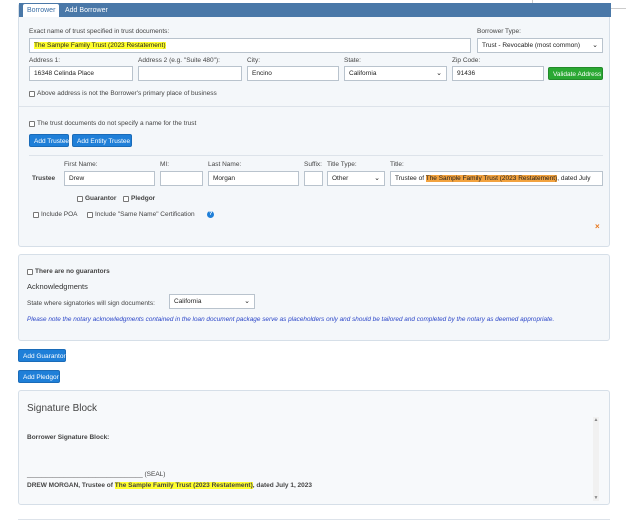 The width and height of the screenshot is (626, 523). What do you see at coordinates (282, 485) in the screenshot?
I see `signature-suffix: , dated July 1, 2023` at bounding box center [282, 485].